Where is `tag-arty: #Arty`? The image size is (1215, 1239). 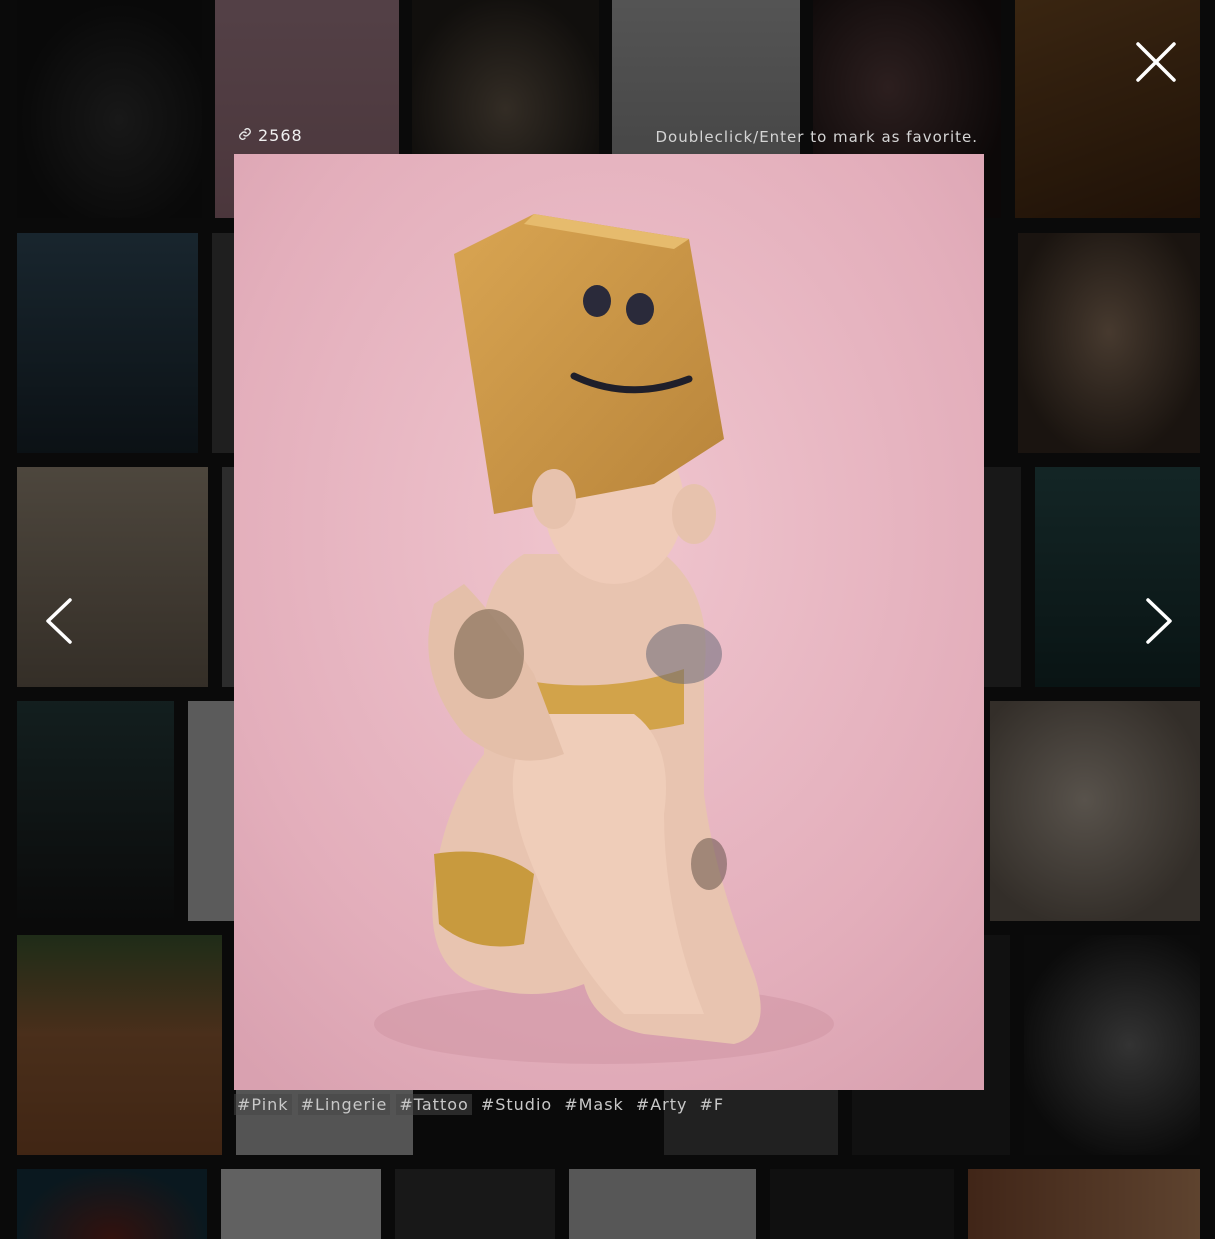 tag-arty: #Arty is located at coordinates (662, 1104).